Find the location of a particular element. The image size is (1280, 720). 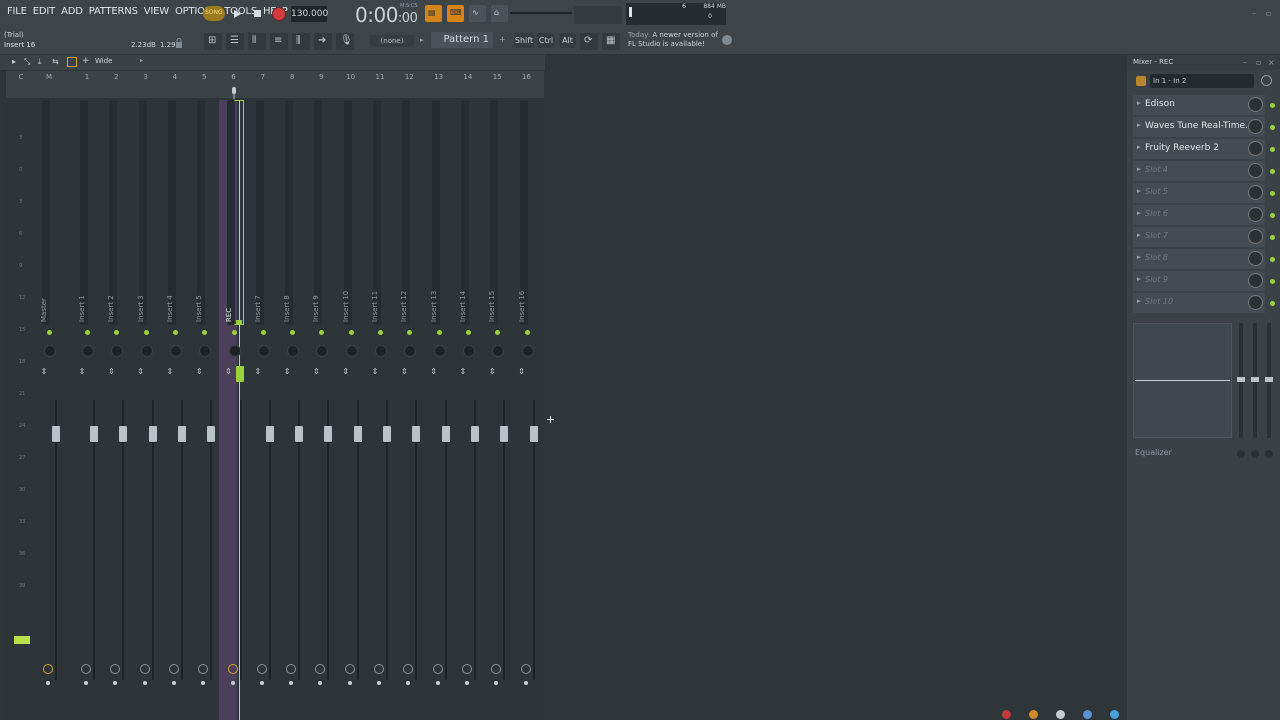

track-name: Insert 11 is located at coordinates (375, 306).